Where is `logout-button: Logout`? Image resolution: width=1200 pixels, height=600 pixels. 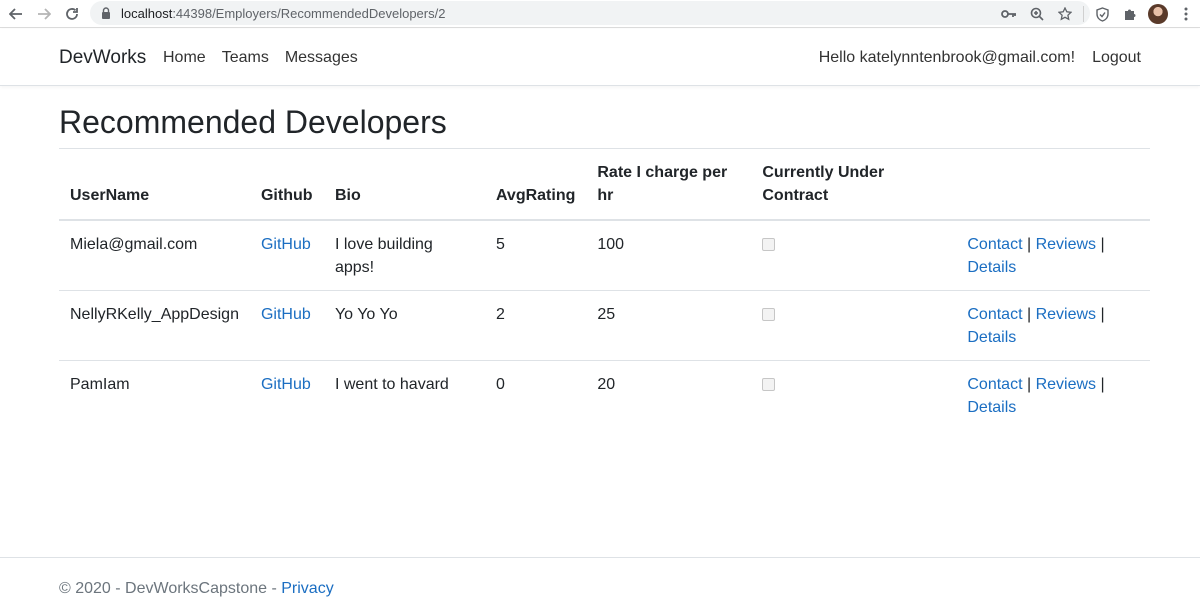
logout-button: Logout is located at coordinates (1116, 58).